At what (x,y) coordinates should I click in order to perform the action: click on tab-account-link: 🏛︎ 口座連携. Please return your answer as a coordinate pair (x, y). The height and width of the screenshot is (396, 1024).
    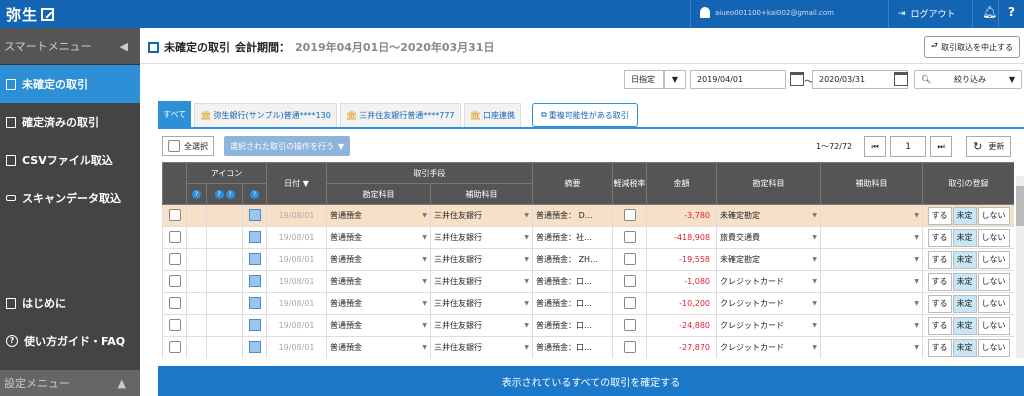
    Looking at the image, I should click on (492, 115).